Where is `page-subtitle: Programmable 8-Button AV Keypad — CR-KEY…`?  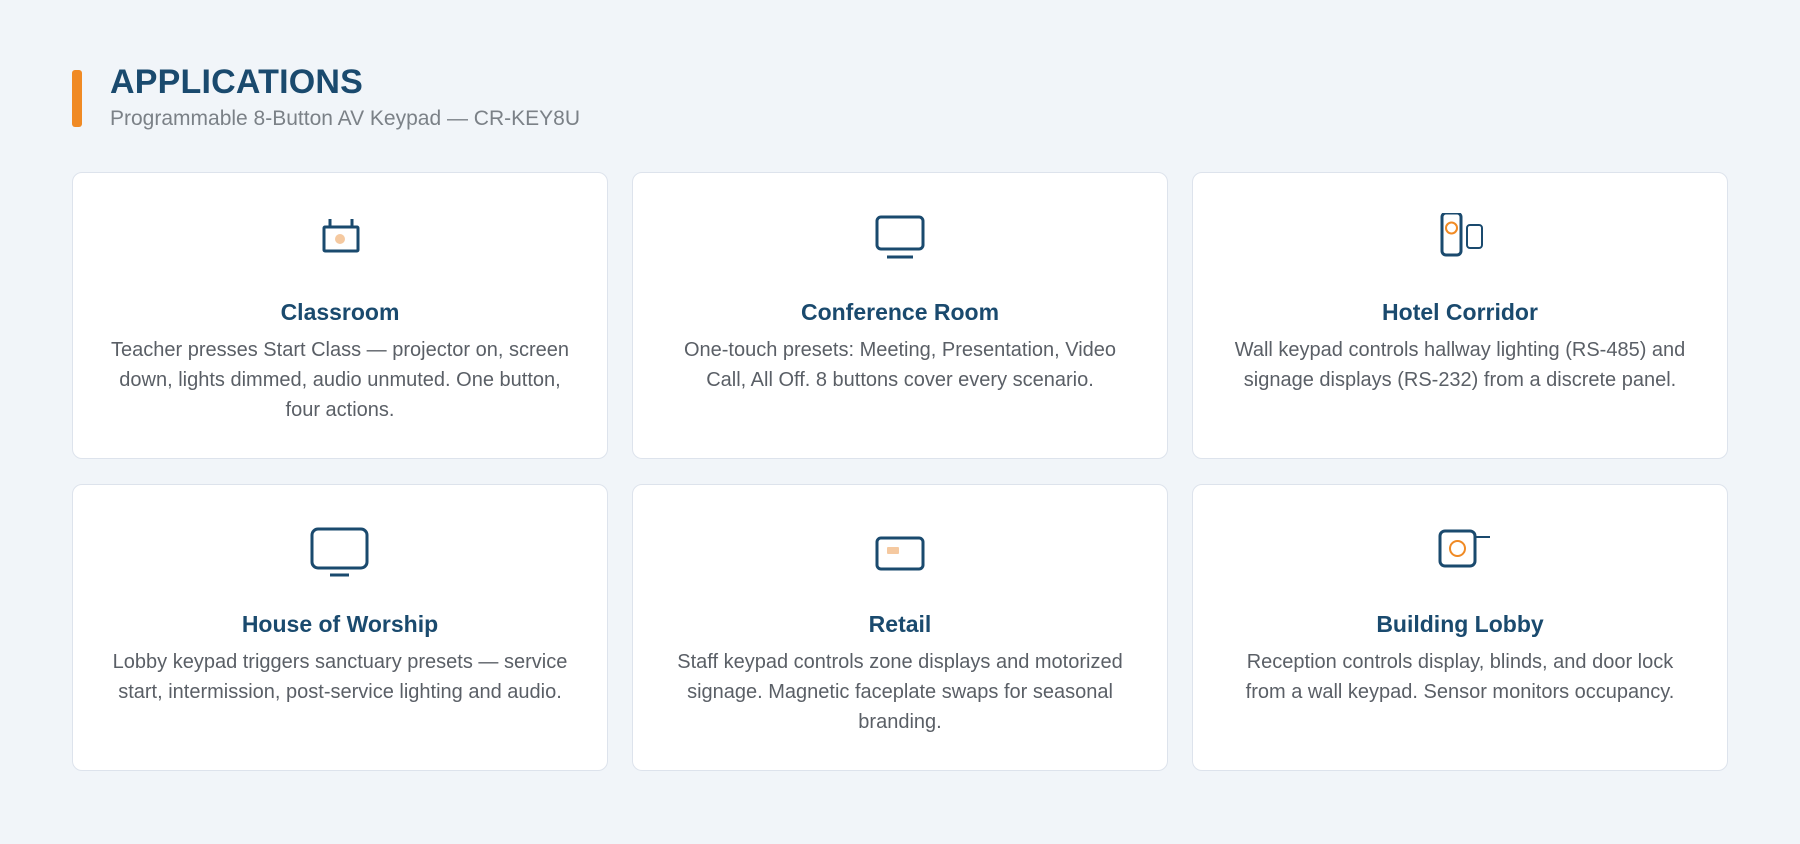 page-subtitle: Programmable 8-Button AV Keypad — CR-KEY… is located at coordinates (345, 118).